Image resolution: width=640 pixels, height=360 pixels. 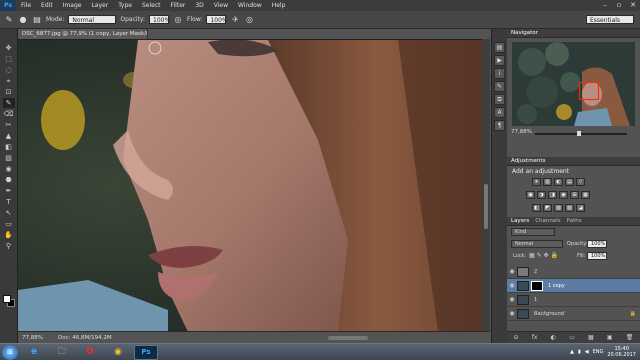 What do you see at coordinates (574, 221) in the screenshot?
I see `tab-paths: Paths` at bounding box center [574, 221].